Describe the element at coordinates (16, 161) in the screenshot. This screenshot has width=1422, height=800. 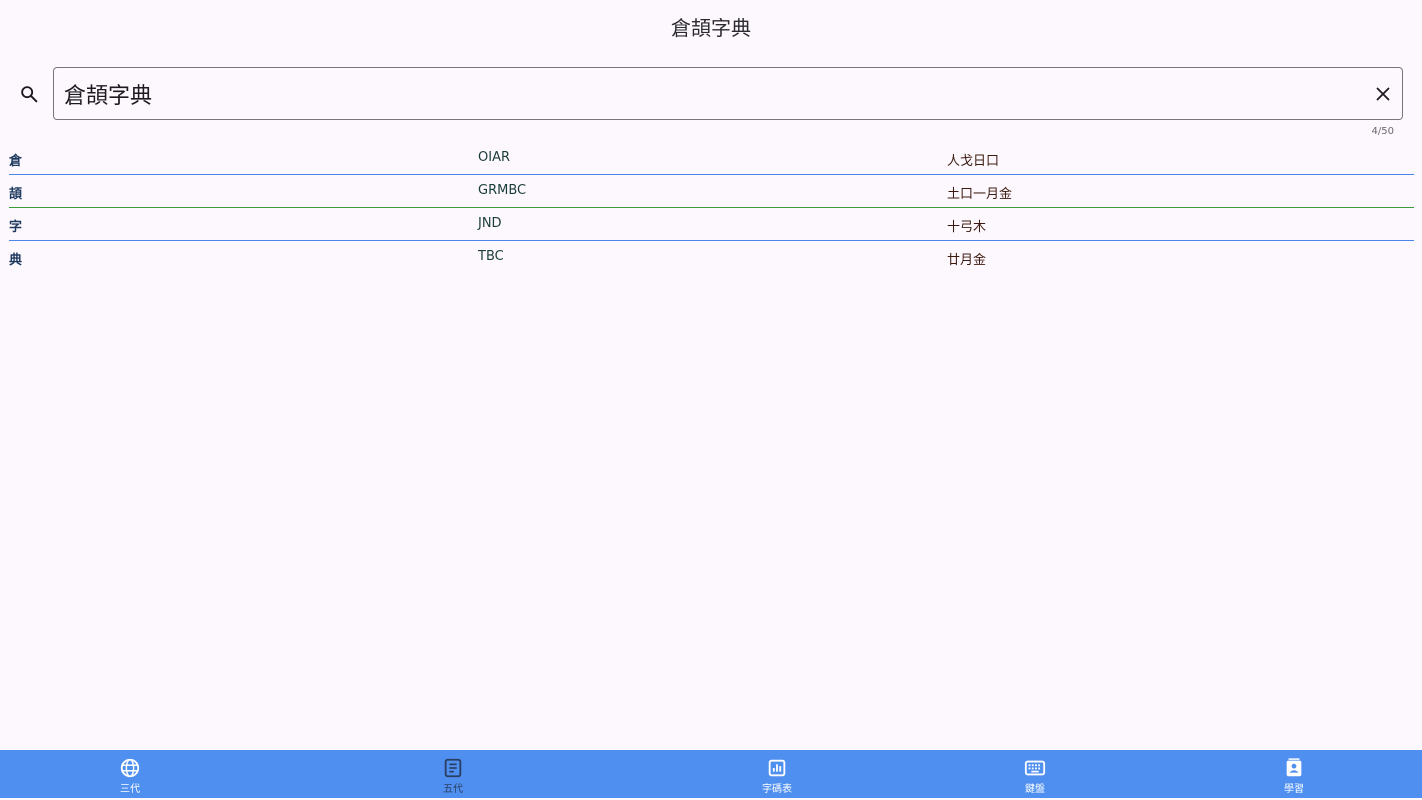
I see `result-char: 倉` at that location.